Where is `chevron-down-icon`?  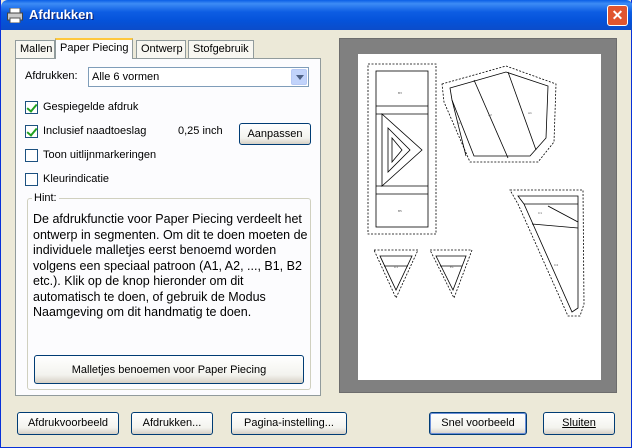
chevron-down-icon is located at coordinates (299, 77).